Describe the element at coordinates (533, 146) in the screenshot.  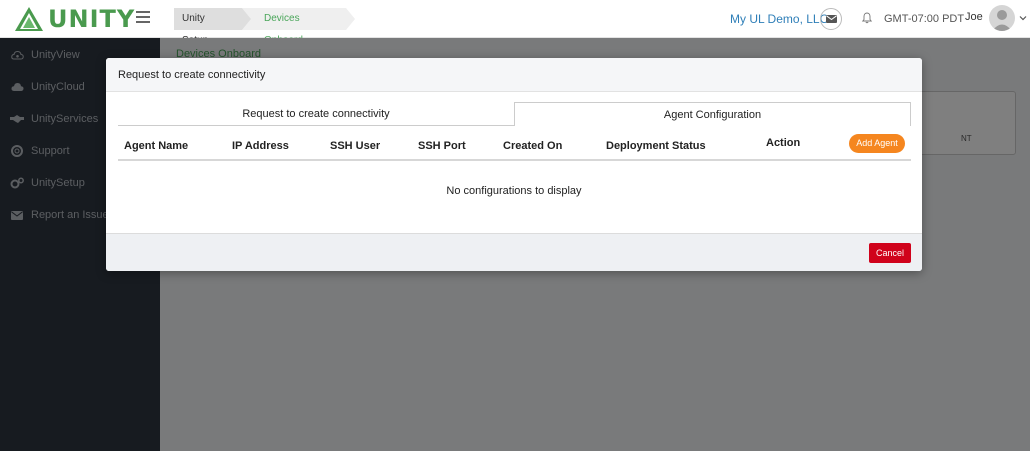
I see `column-created-on: Created On` at that location.